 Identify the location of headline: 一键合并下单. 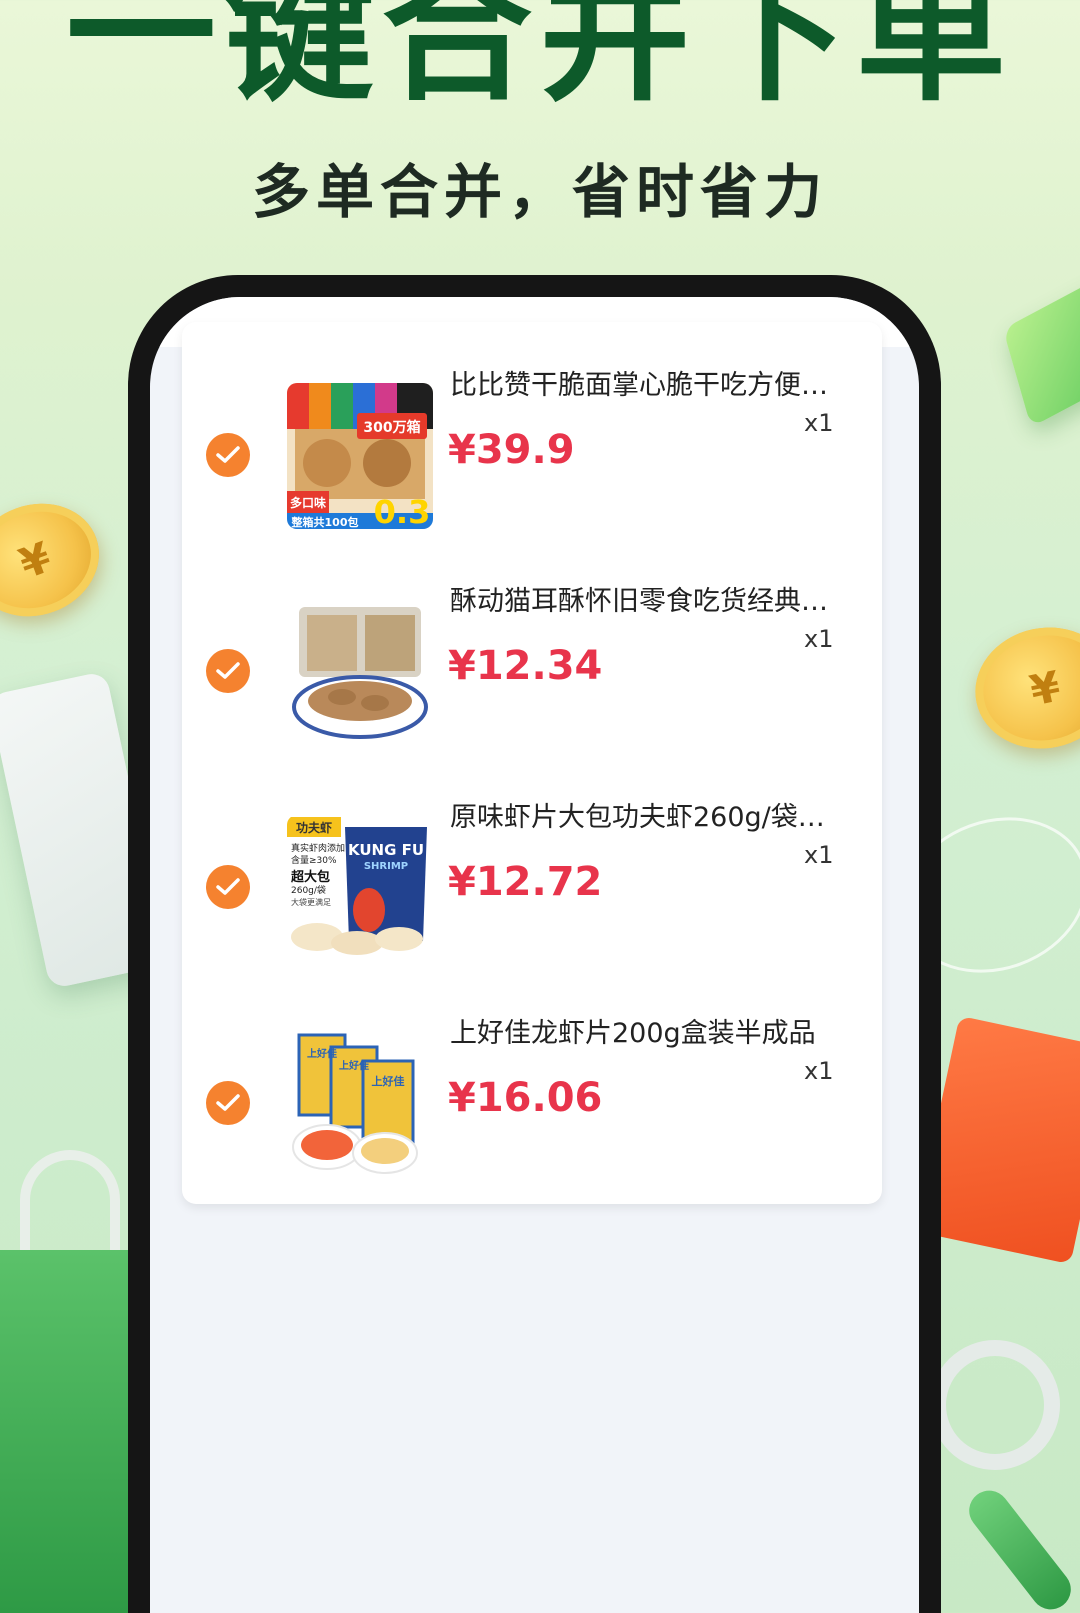
(539, 61).